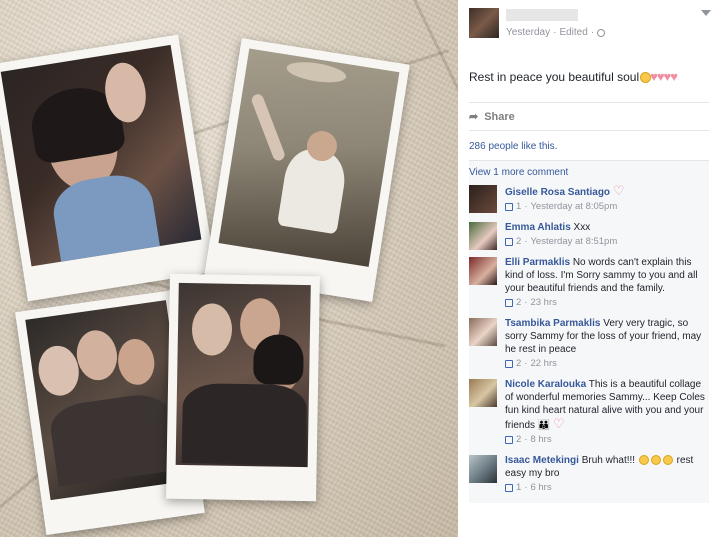 The image size is (720, 537). I want to click on post-text: Rest in peace you beautiful soul, so click(554, 77).